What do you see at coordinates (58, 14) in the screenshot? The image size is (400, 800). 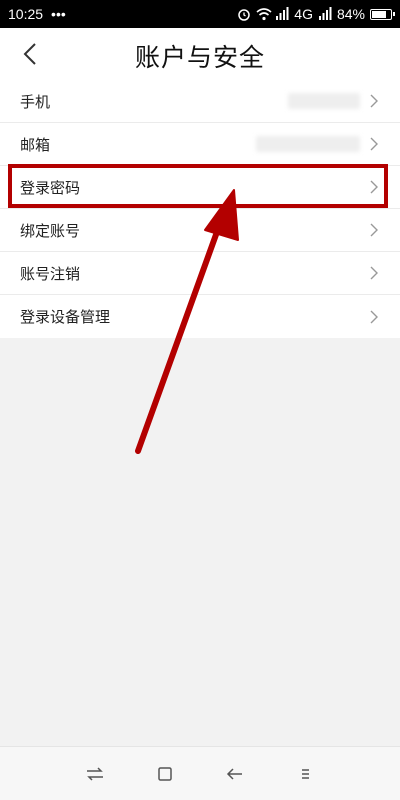 I see `status-more-dots: •••` at bounding box center [58, 14].